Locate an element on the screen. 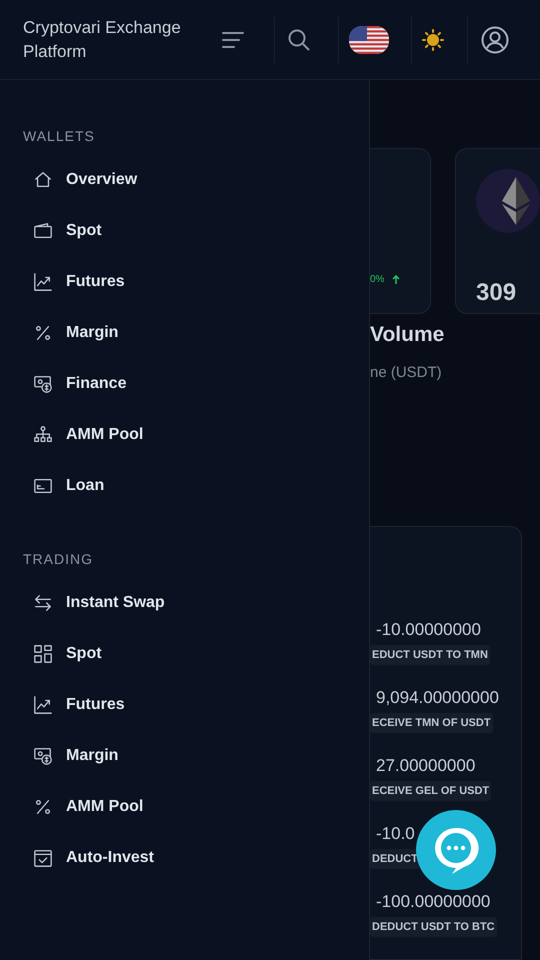  swap-icon is located at coordinates (43, 602).